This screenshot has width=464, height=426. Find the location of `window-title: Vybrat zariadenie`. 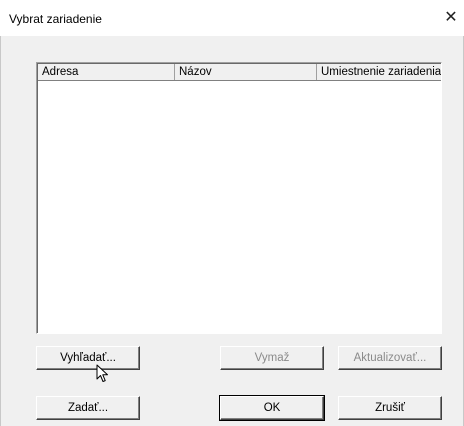

window-title: Vybrat zariadenie is located at coordinates (55, 19).